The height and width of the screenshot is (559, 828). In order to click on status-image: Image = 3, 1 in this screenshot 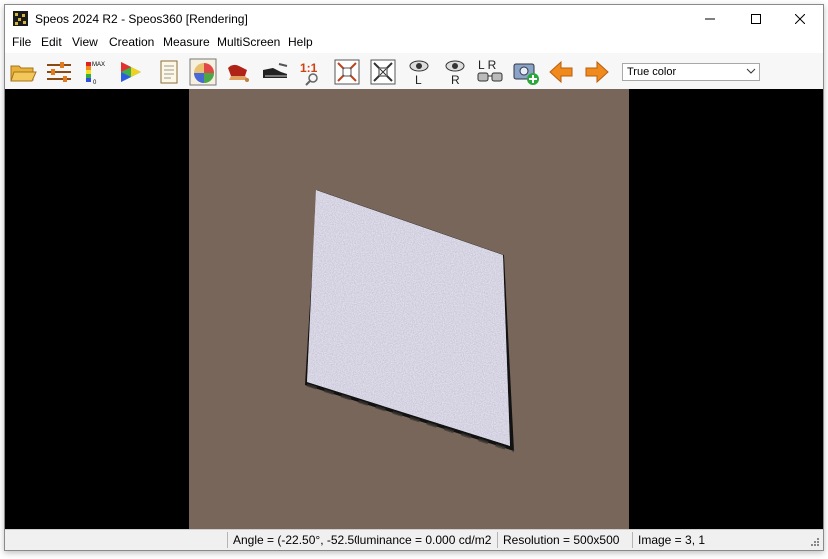, I will do `click(672, 540)`.